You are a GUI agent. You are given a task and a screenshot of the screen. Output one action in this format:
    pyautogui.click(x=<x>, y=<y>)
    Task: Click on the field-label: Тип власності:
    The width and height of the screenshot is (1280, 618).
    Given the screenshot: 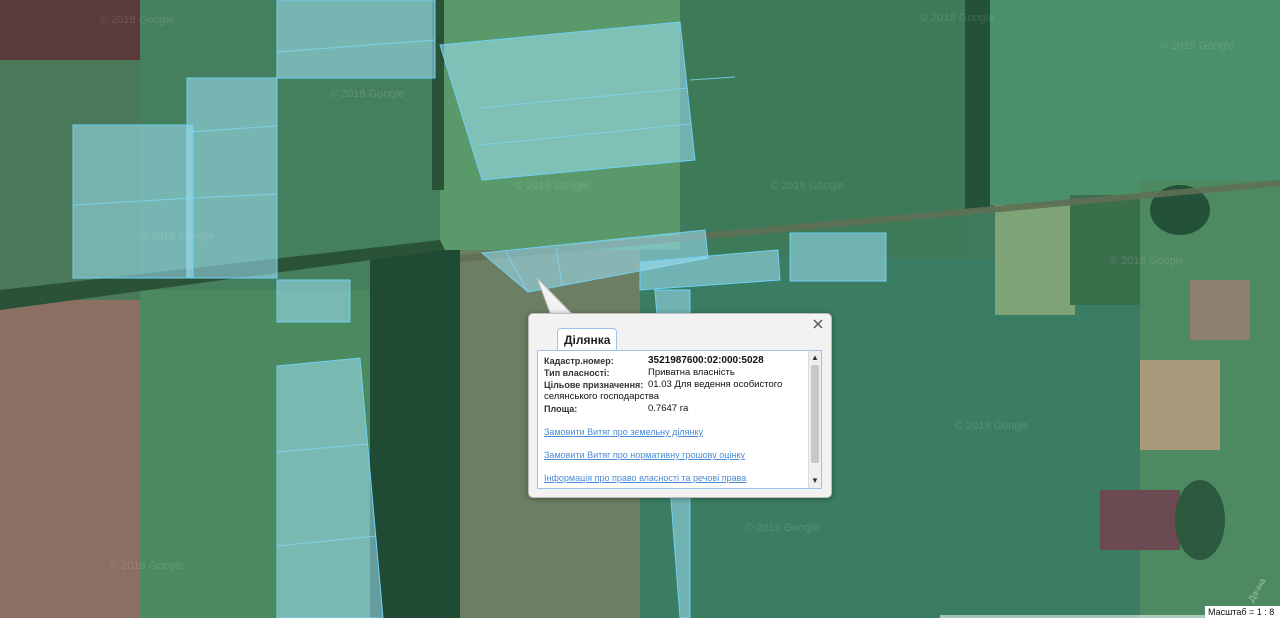 What is the action you would take?
    pyautogui.click(x=577, y=373)
    